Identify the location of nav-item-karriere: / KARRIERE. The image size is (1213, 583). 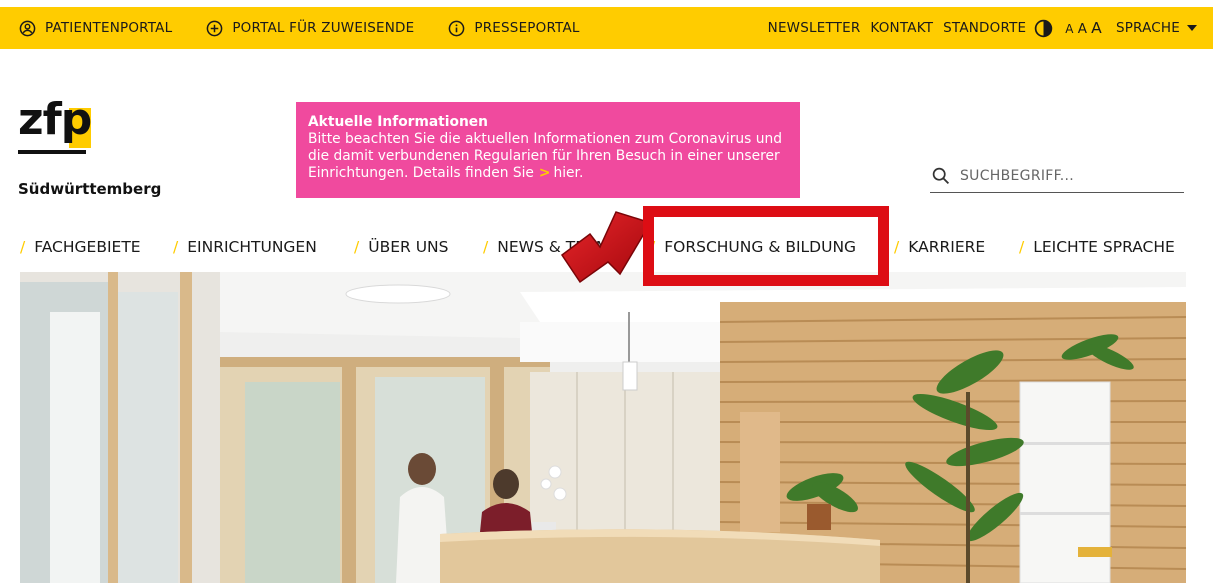
(939, 247).